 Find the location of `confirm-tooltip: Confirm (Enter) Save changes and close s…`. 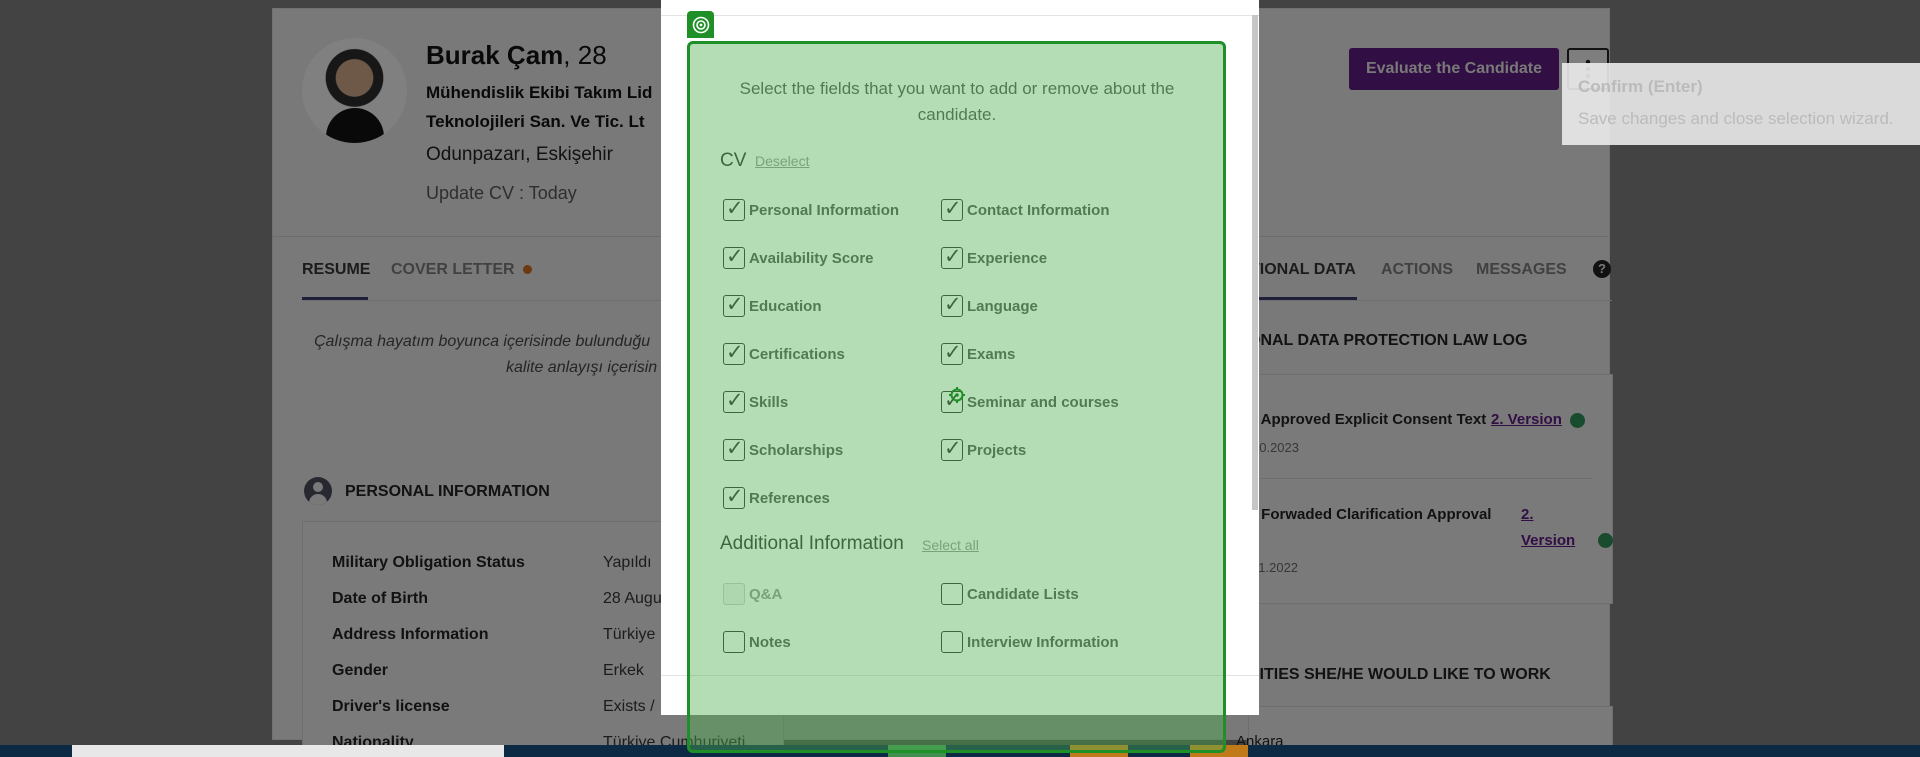

confirm-tooltip: Confirm (Enter) Save changes and close s… is located at coordinates (1741, 104).